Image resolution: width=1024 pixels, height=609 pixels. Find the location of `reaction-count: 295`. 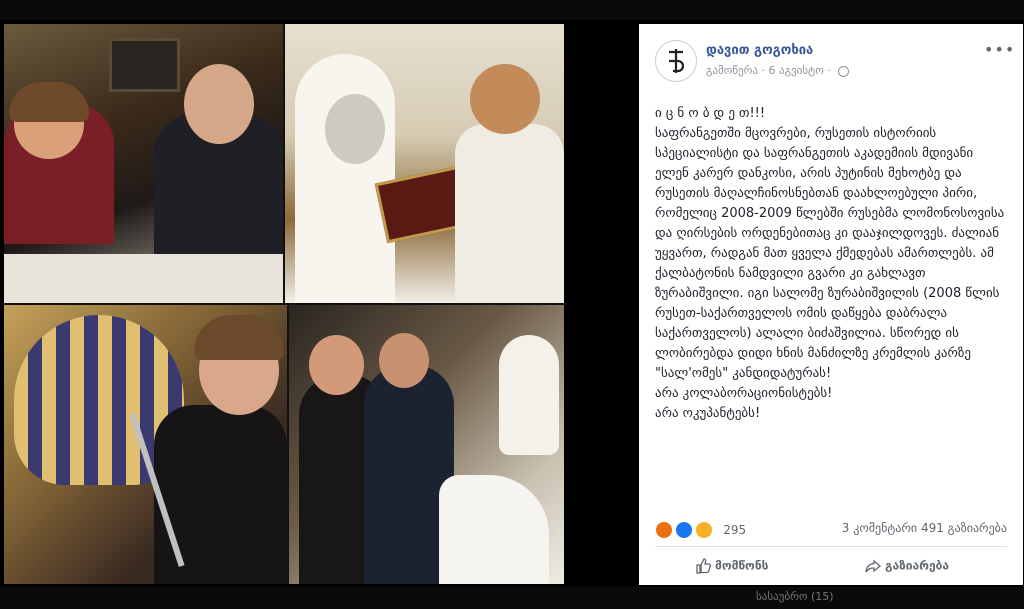

reaction-count: 295 is located at coordinates (735, 529).